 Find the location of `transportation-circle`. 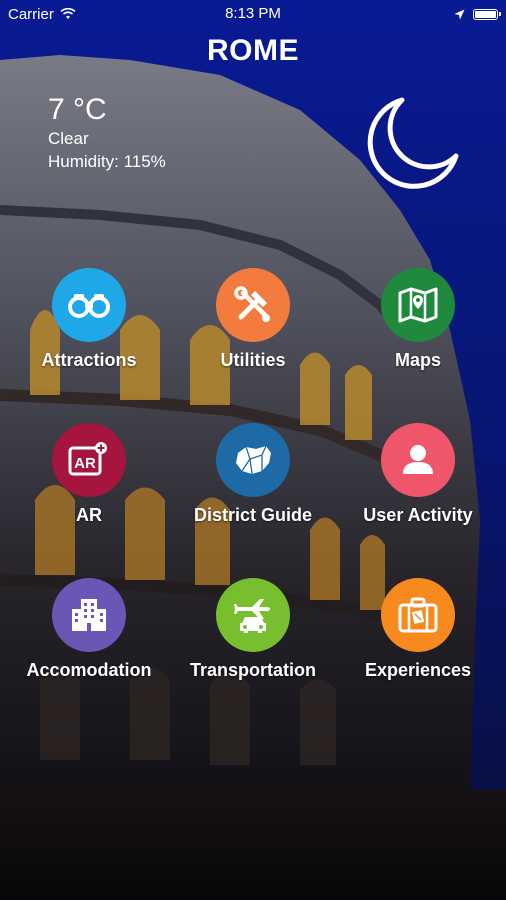

transportation-circle is located at coordinates (253, 615).